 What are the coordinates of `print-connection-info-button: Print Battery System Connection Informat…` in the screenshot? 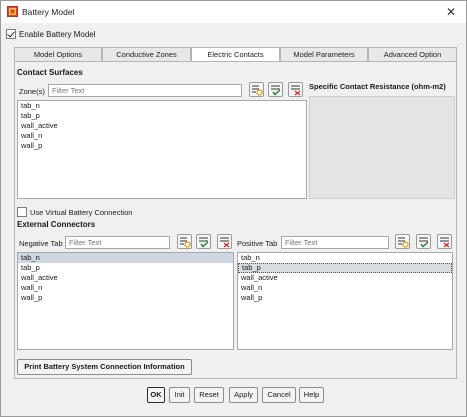 It's located at (104, 367).